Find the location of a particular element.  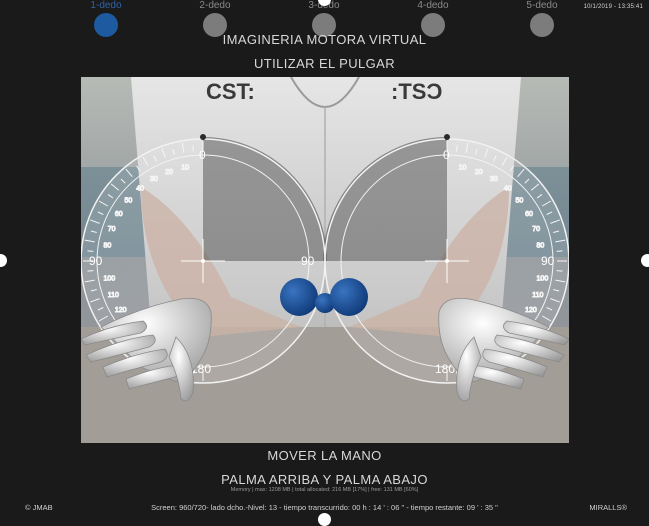

right-dial-label-0: 0 is located at coordinates (446, 155).